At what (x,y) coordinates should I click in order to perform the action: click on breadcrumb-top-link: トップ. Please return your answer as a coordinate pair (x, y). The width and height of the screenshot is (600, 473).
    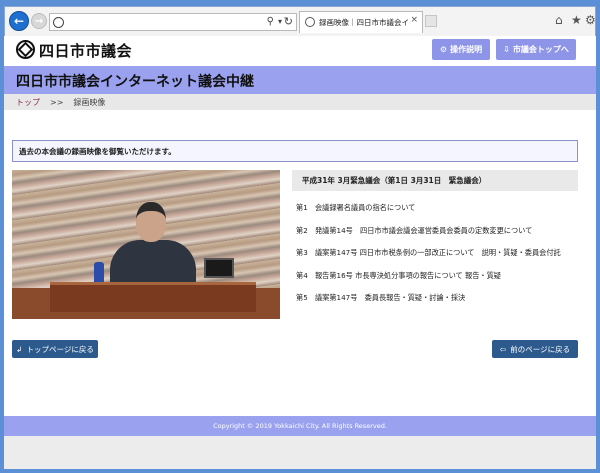
    Looking at the image, I should click on (28, 102).